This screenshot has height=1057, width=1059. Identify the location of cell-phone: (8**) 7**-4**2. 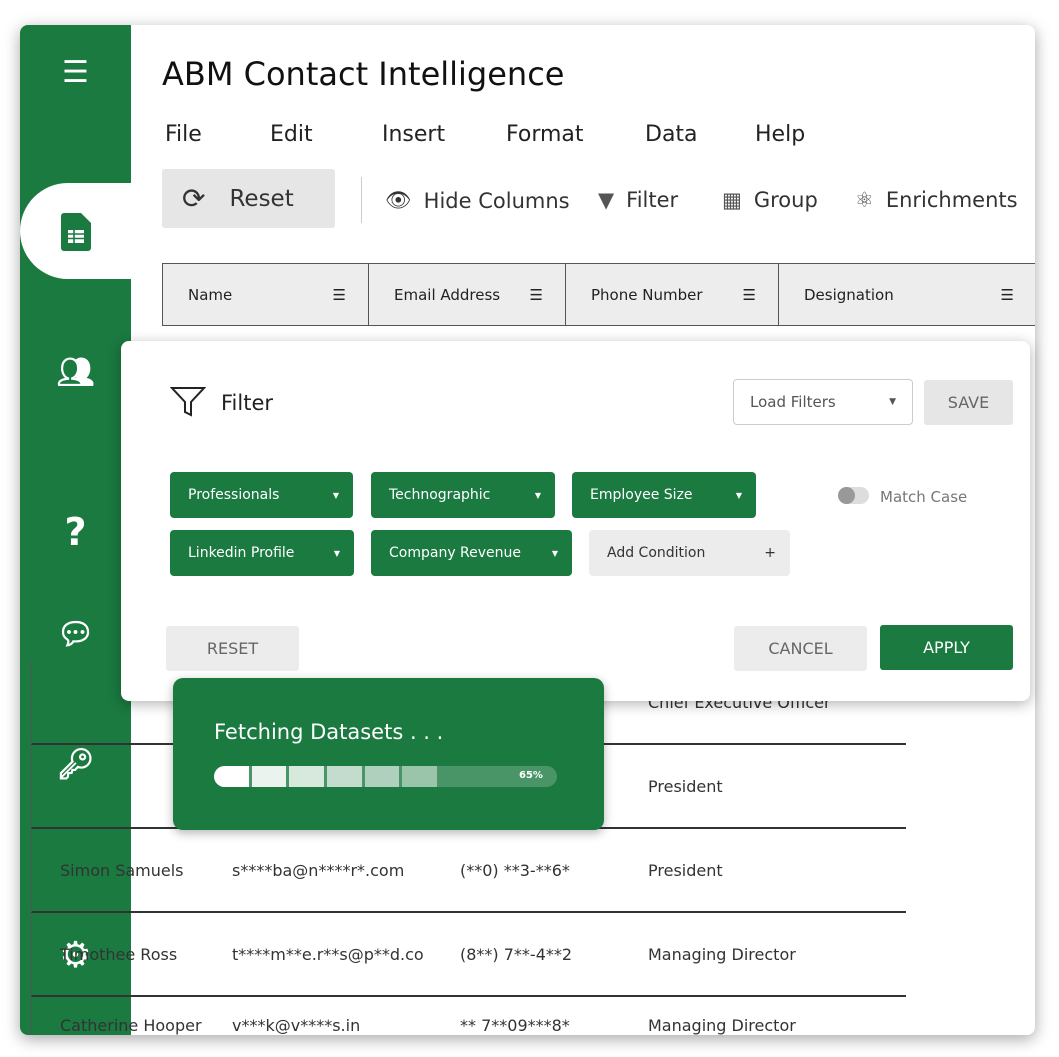
(516, 954).